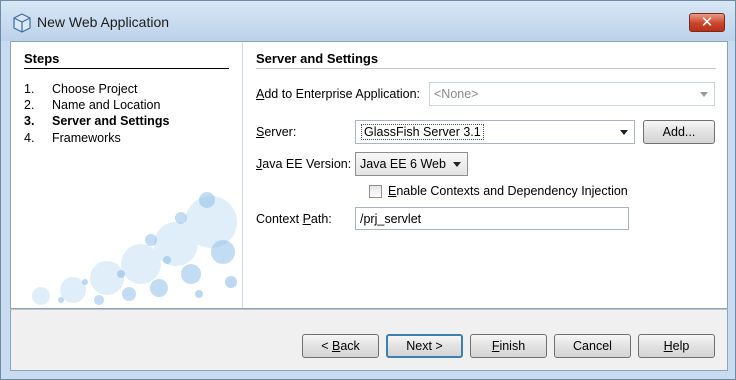 The height and width of the screenshot is (380, 736). What do you see at coordinates (317, 58) in the screenshot?
I see `panel-heading: Server and Settings` at bounding box center [317, 58].